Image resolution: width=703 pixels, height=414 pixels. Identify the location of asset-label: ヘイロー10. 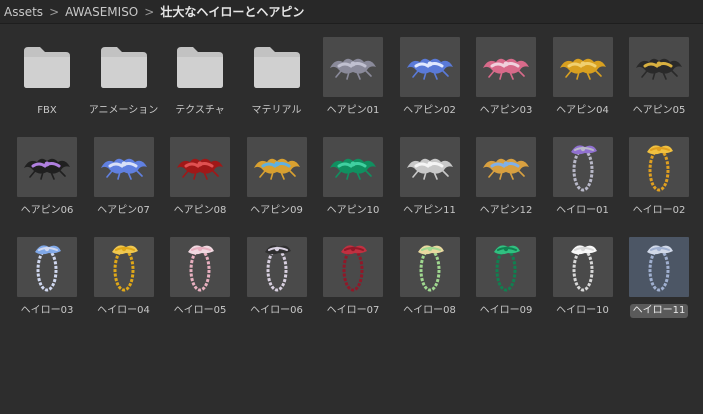
(582, 310).